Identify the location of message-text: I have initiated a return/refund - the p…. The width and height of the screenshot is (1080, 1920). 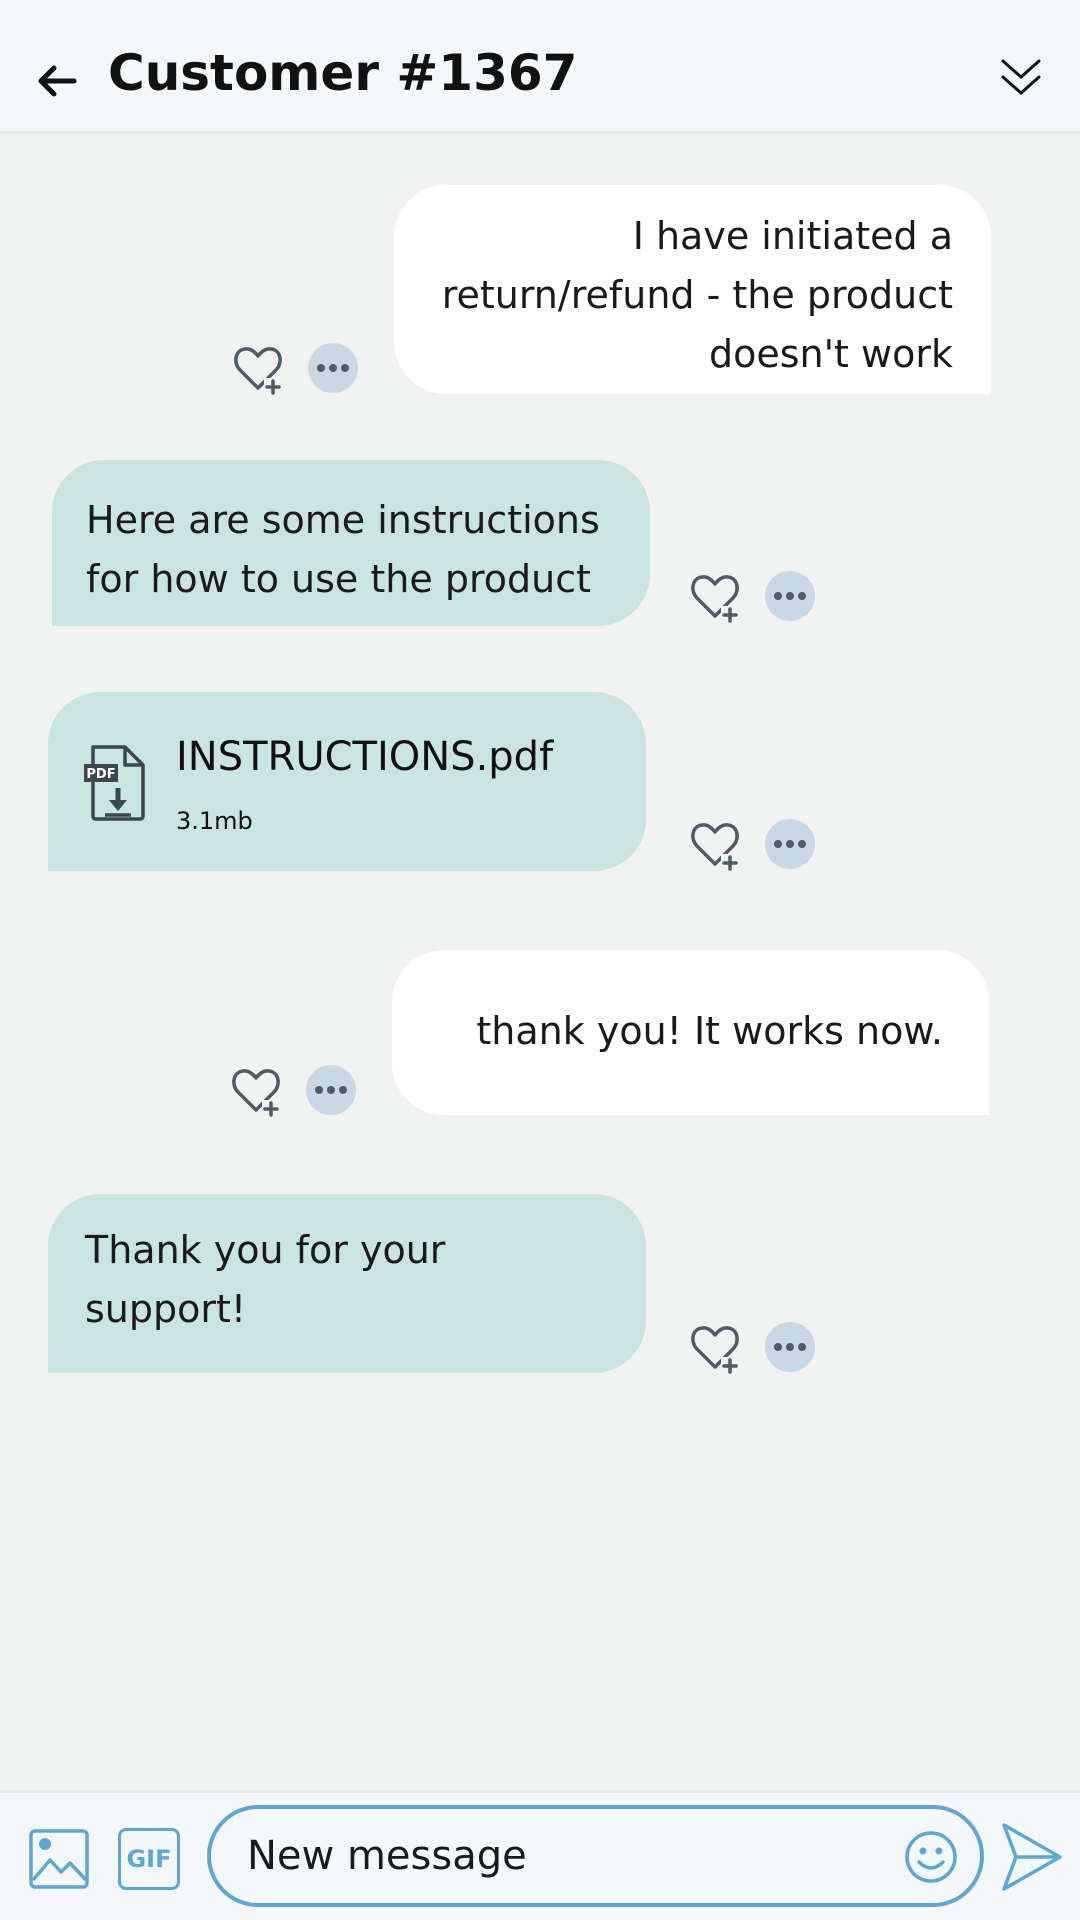
(697, 295).